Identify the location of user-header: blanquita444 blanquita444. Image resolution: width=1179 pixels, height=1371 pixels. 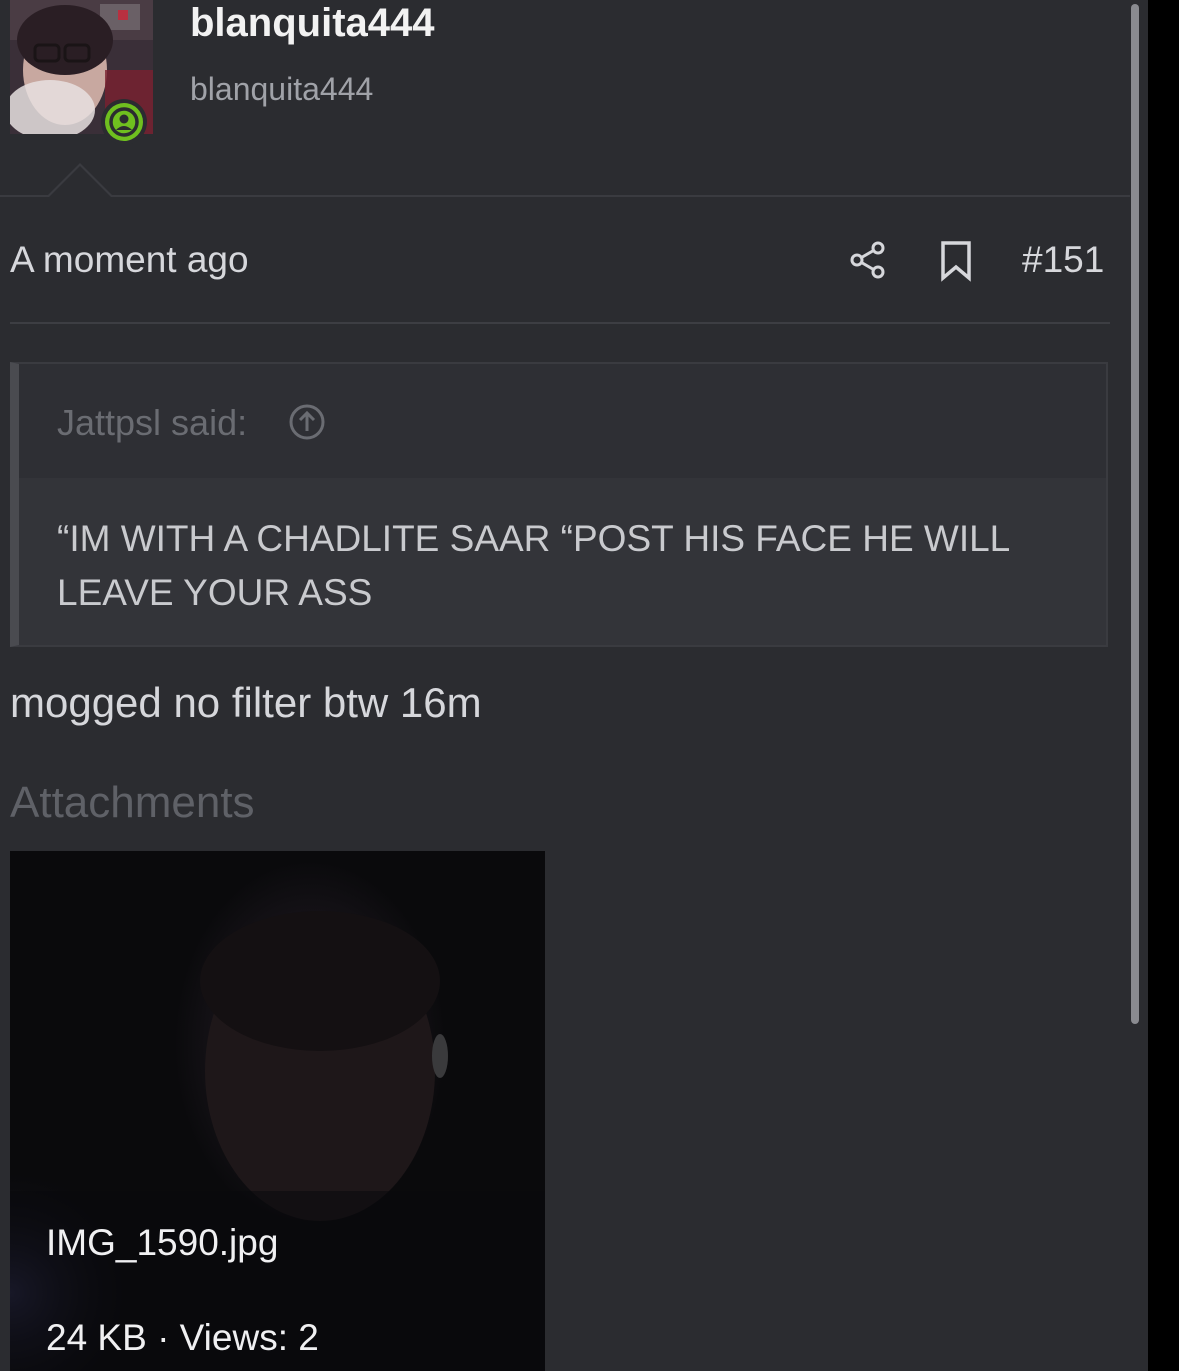
(565, 98).